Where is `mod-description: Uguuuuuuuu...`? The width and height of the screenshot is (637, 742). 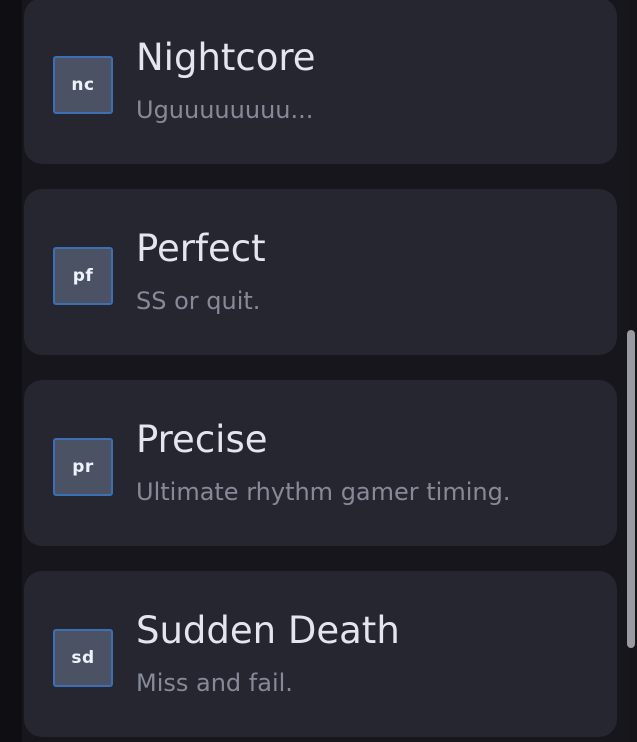 mod-description: Uguuuuuuuu... is located at coordinates (225, 110).